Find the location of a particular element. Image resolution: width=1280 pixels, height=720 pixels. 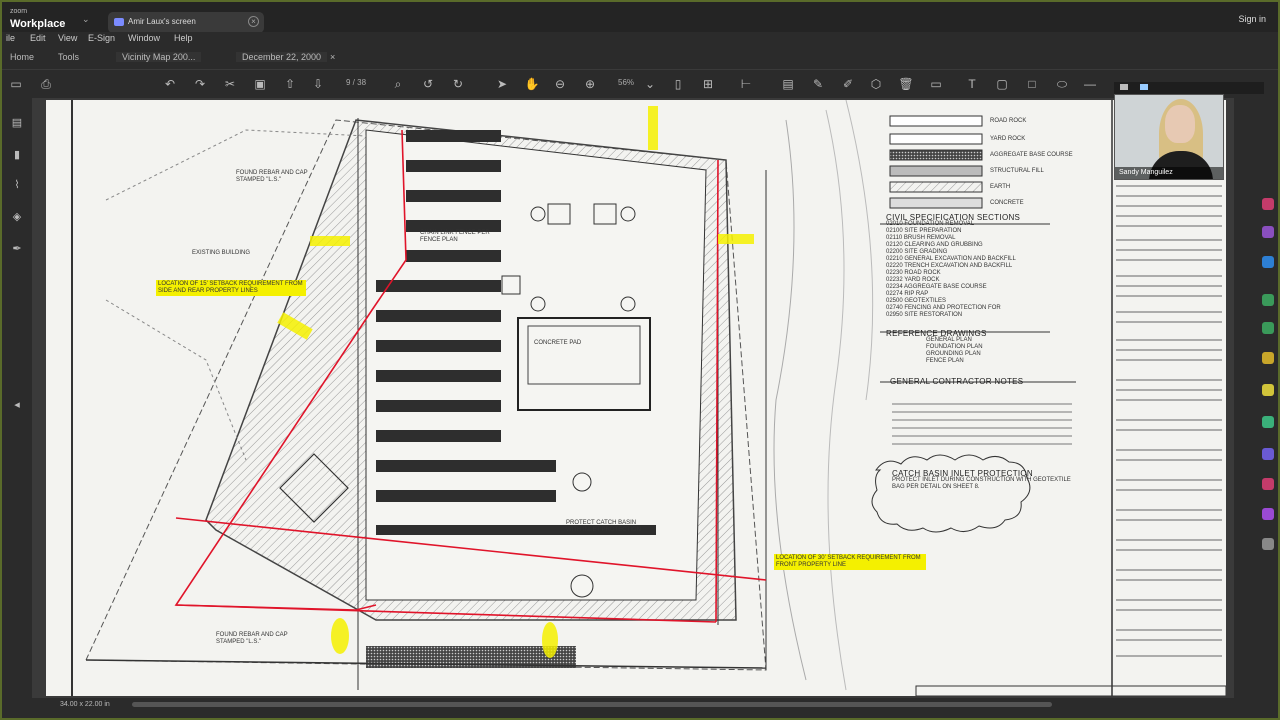

reference-drawings-title: REFERENCE DRAWINGS is located at coordinates (936, 333).